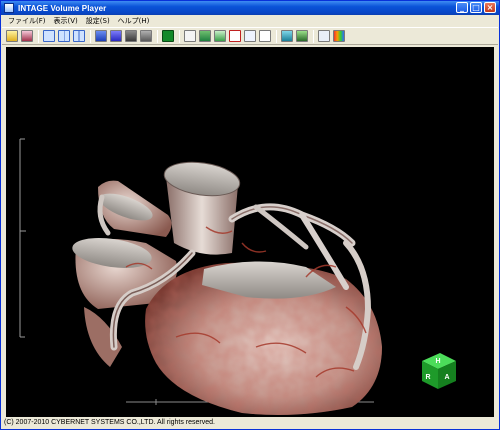  What do you see at coordinates (101, 36) in the screenshot?
I see `render-mode-1-icon` at bounding box center [101, 36].